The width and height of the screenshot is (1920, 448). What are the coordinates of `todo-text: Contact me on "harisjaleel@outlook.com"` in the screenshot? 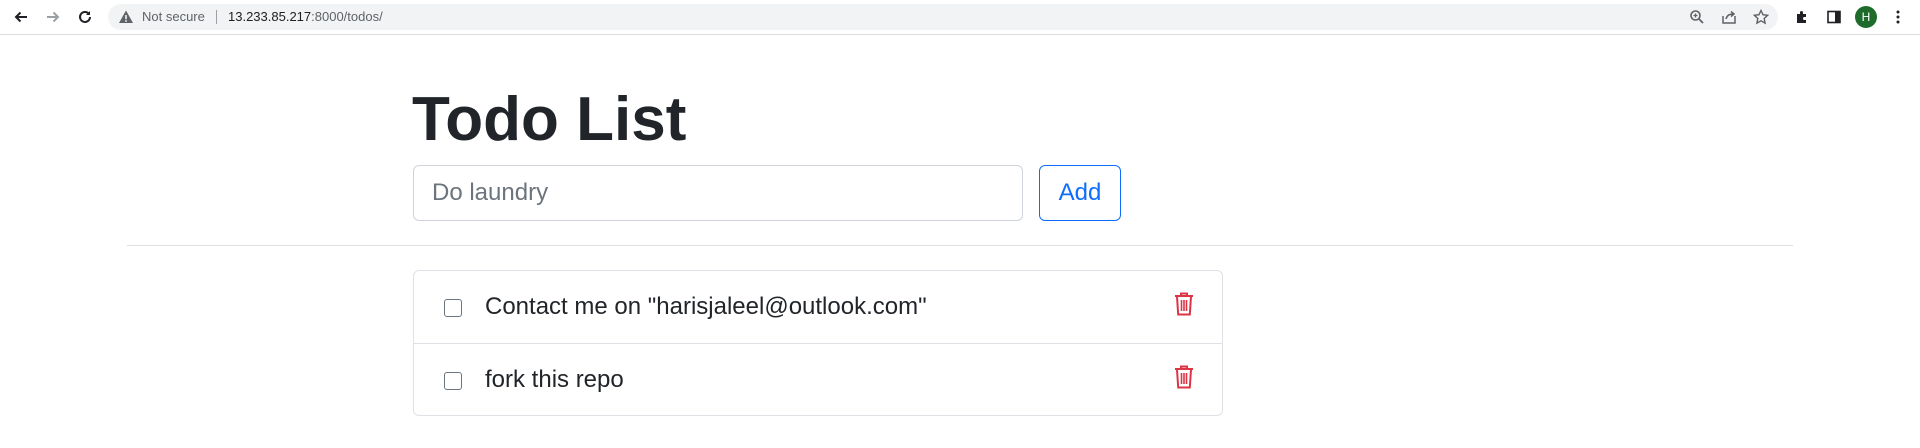 It's located at (706, 306).